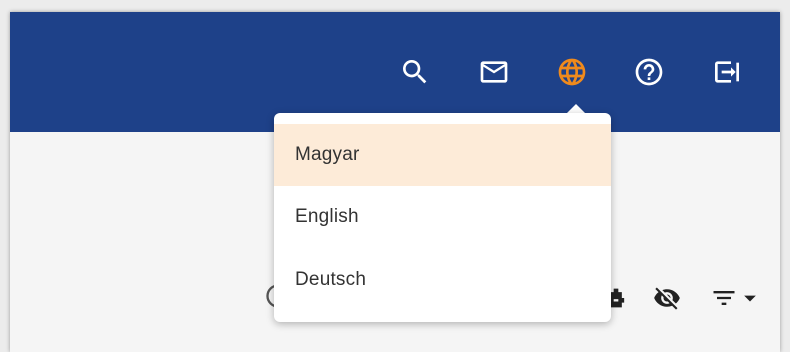  I want to click on search-icon, so click(415, 72).